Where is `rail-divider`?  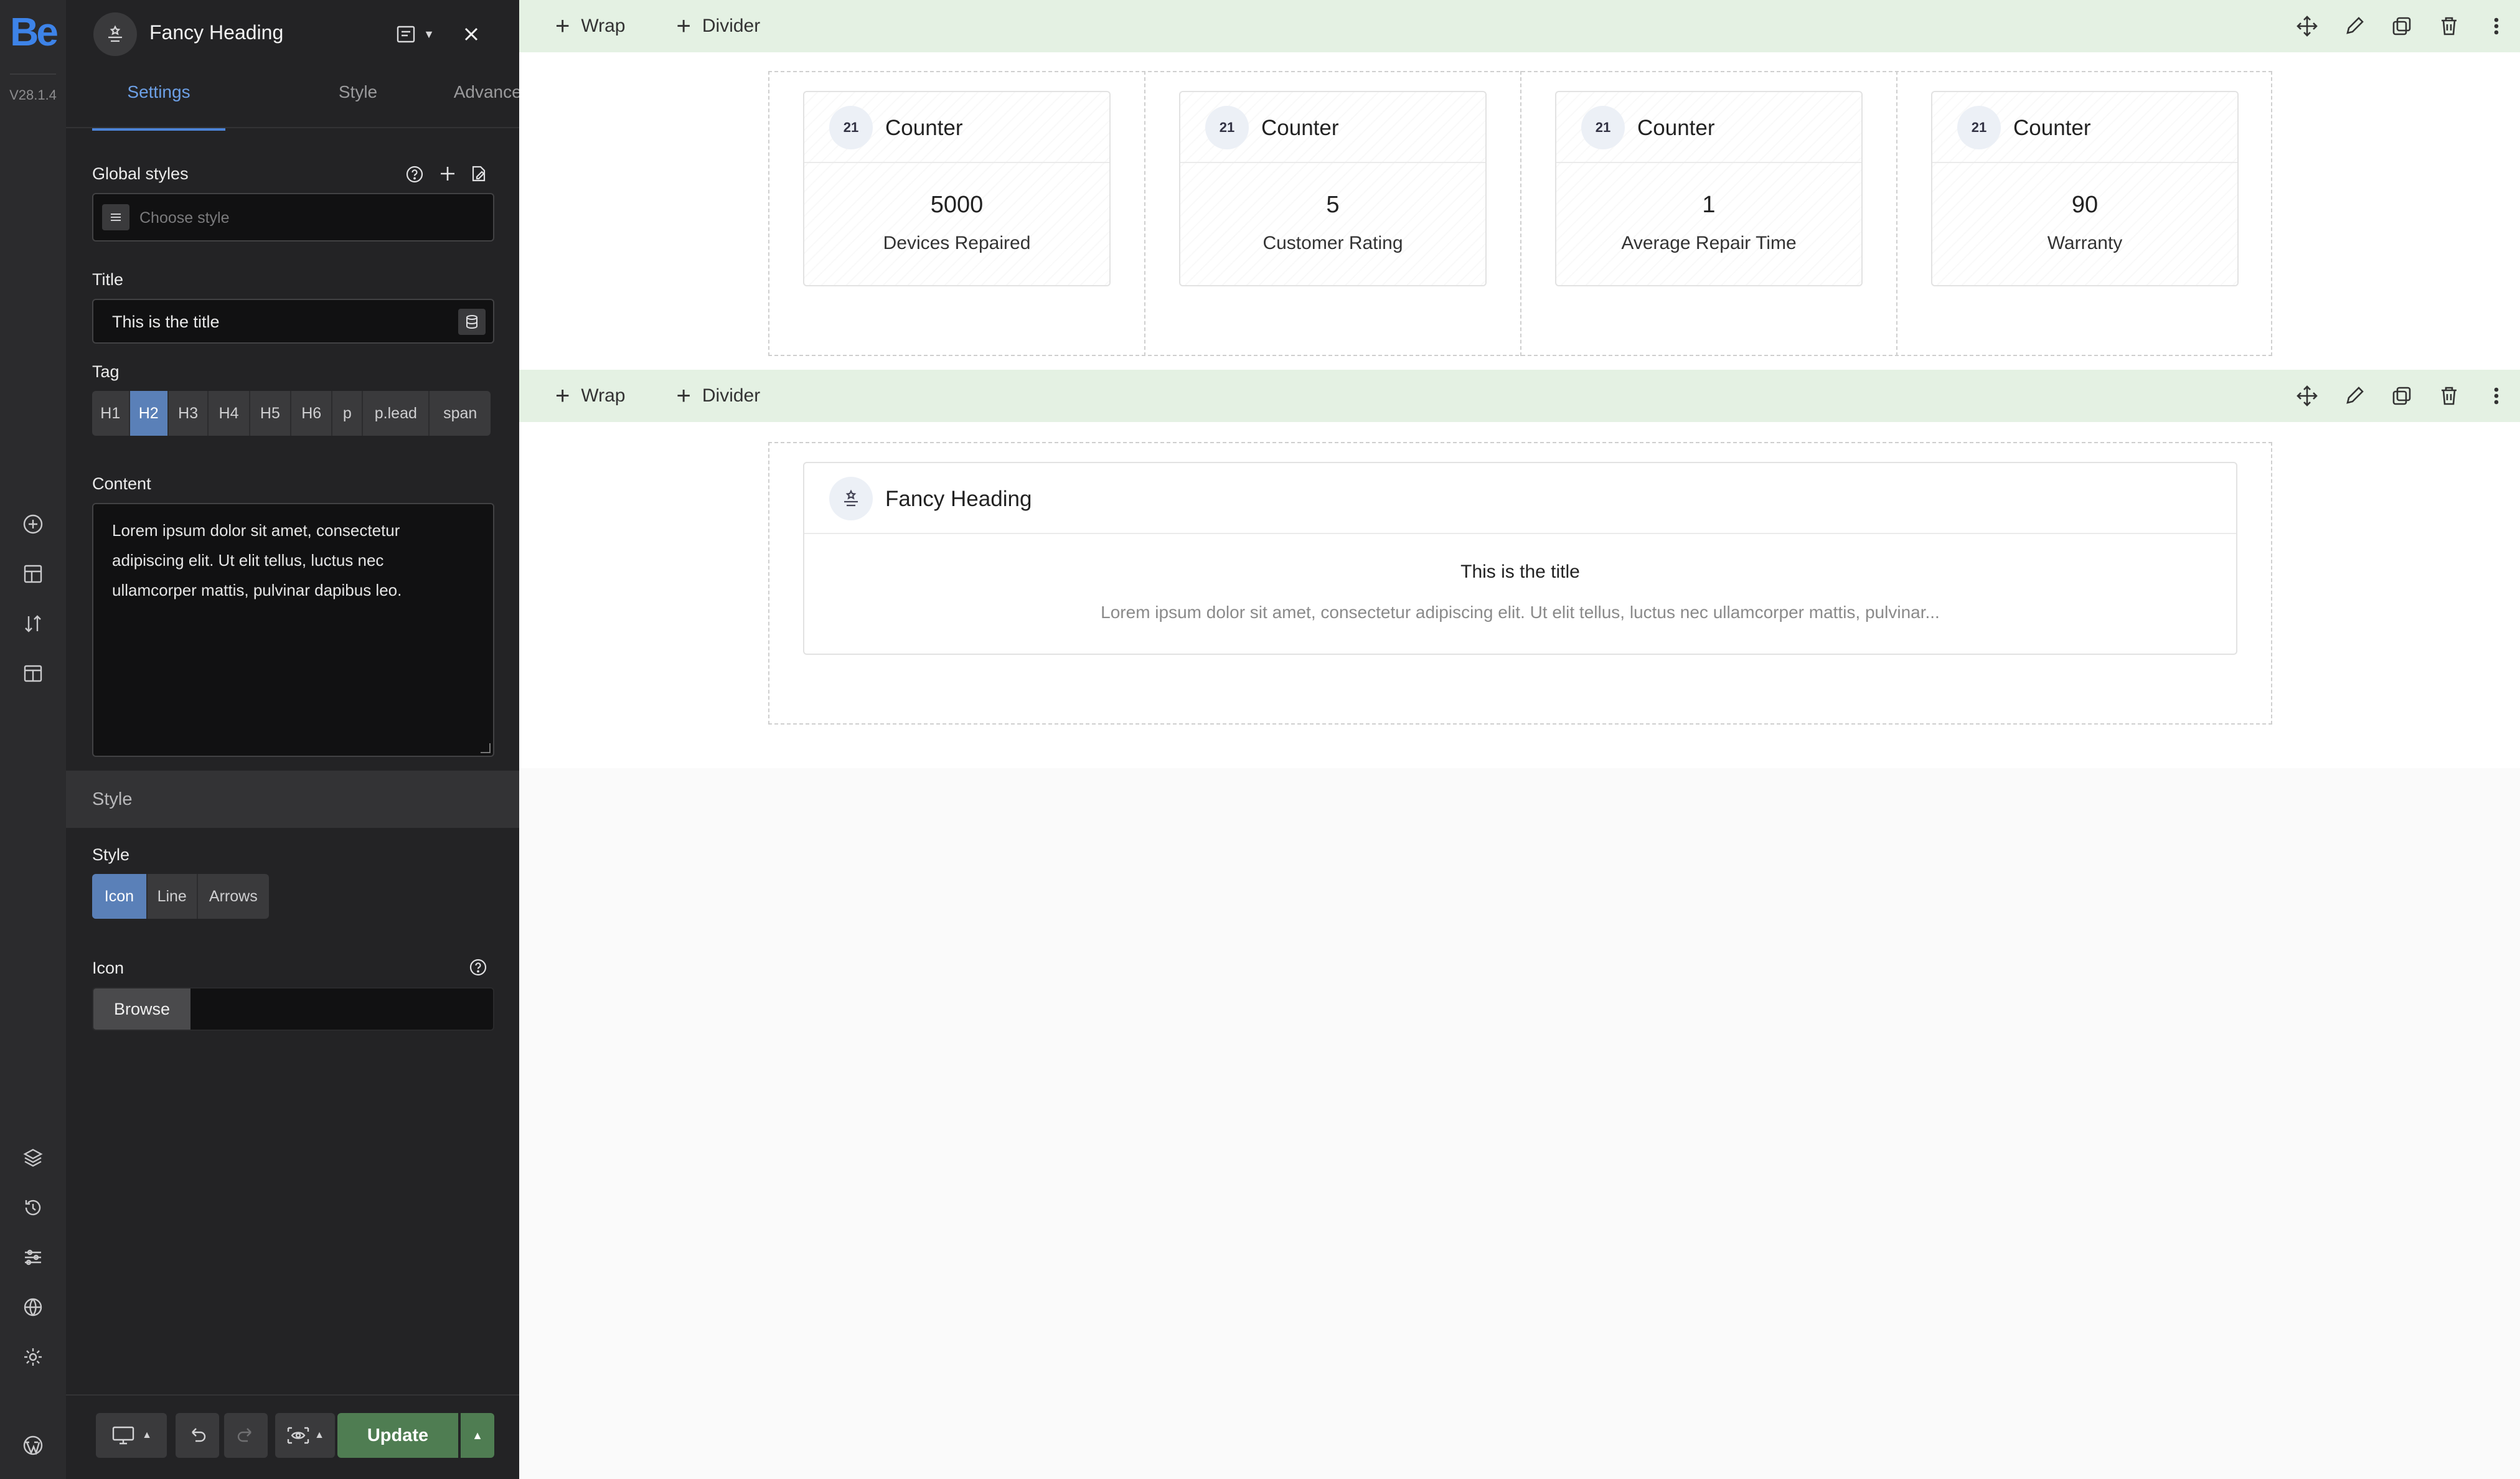 rail-divider is located at coordinates (33, 74).